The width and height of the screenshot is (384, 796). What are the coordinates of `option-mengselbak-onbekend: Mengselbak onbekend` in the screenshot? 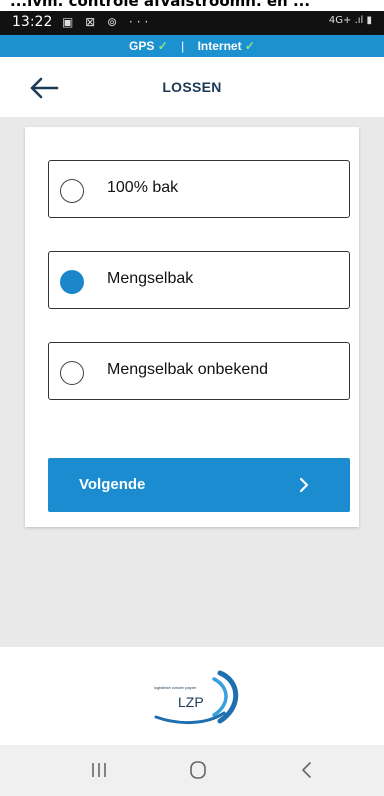 It's located at (199, 371).